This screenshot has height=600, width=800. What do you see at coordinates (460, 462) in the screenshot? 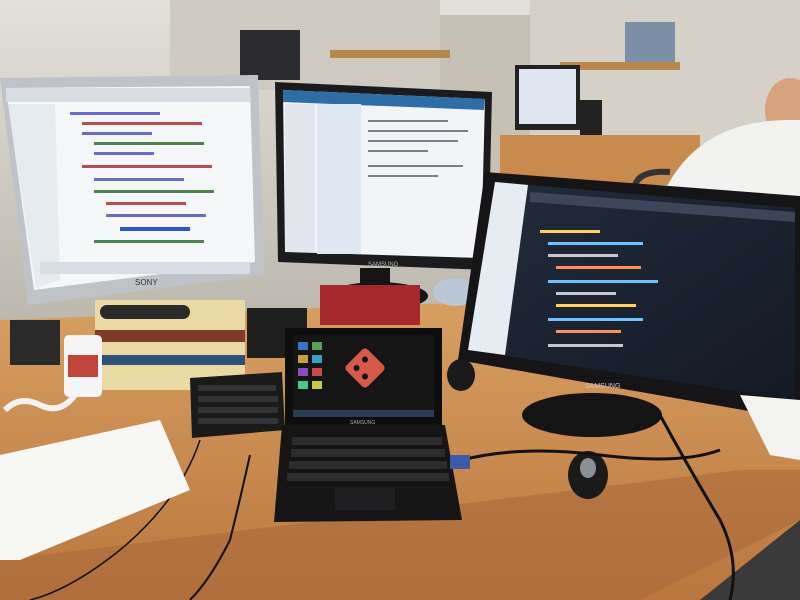
I see `vga-connector` at bounding box center [460, 462].